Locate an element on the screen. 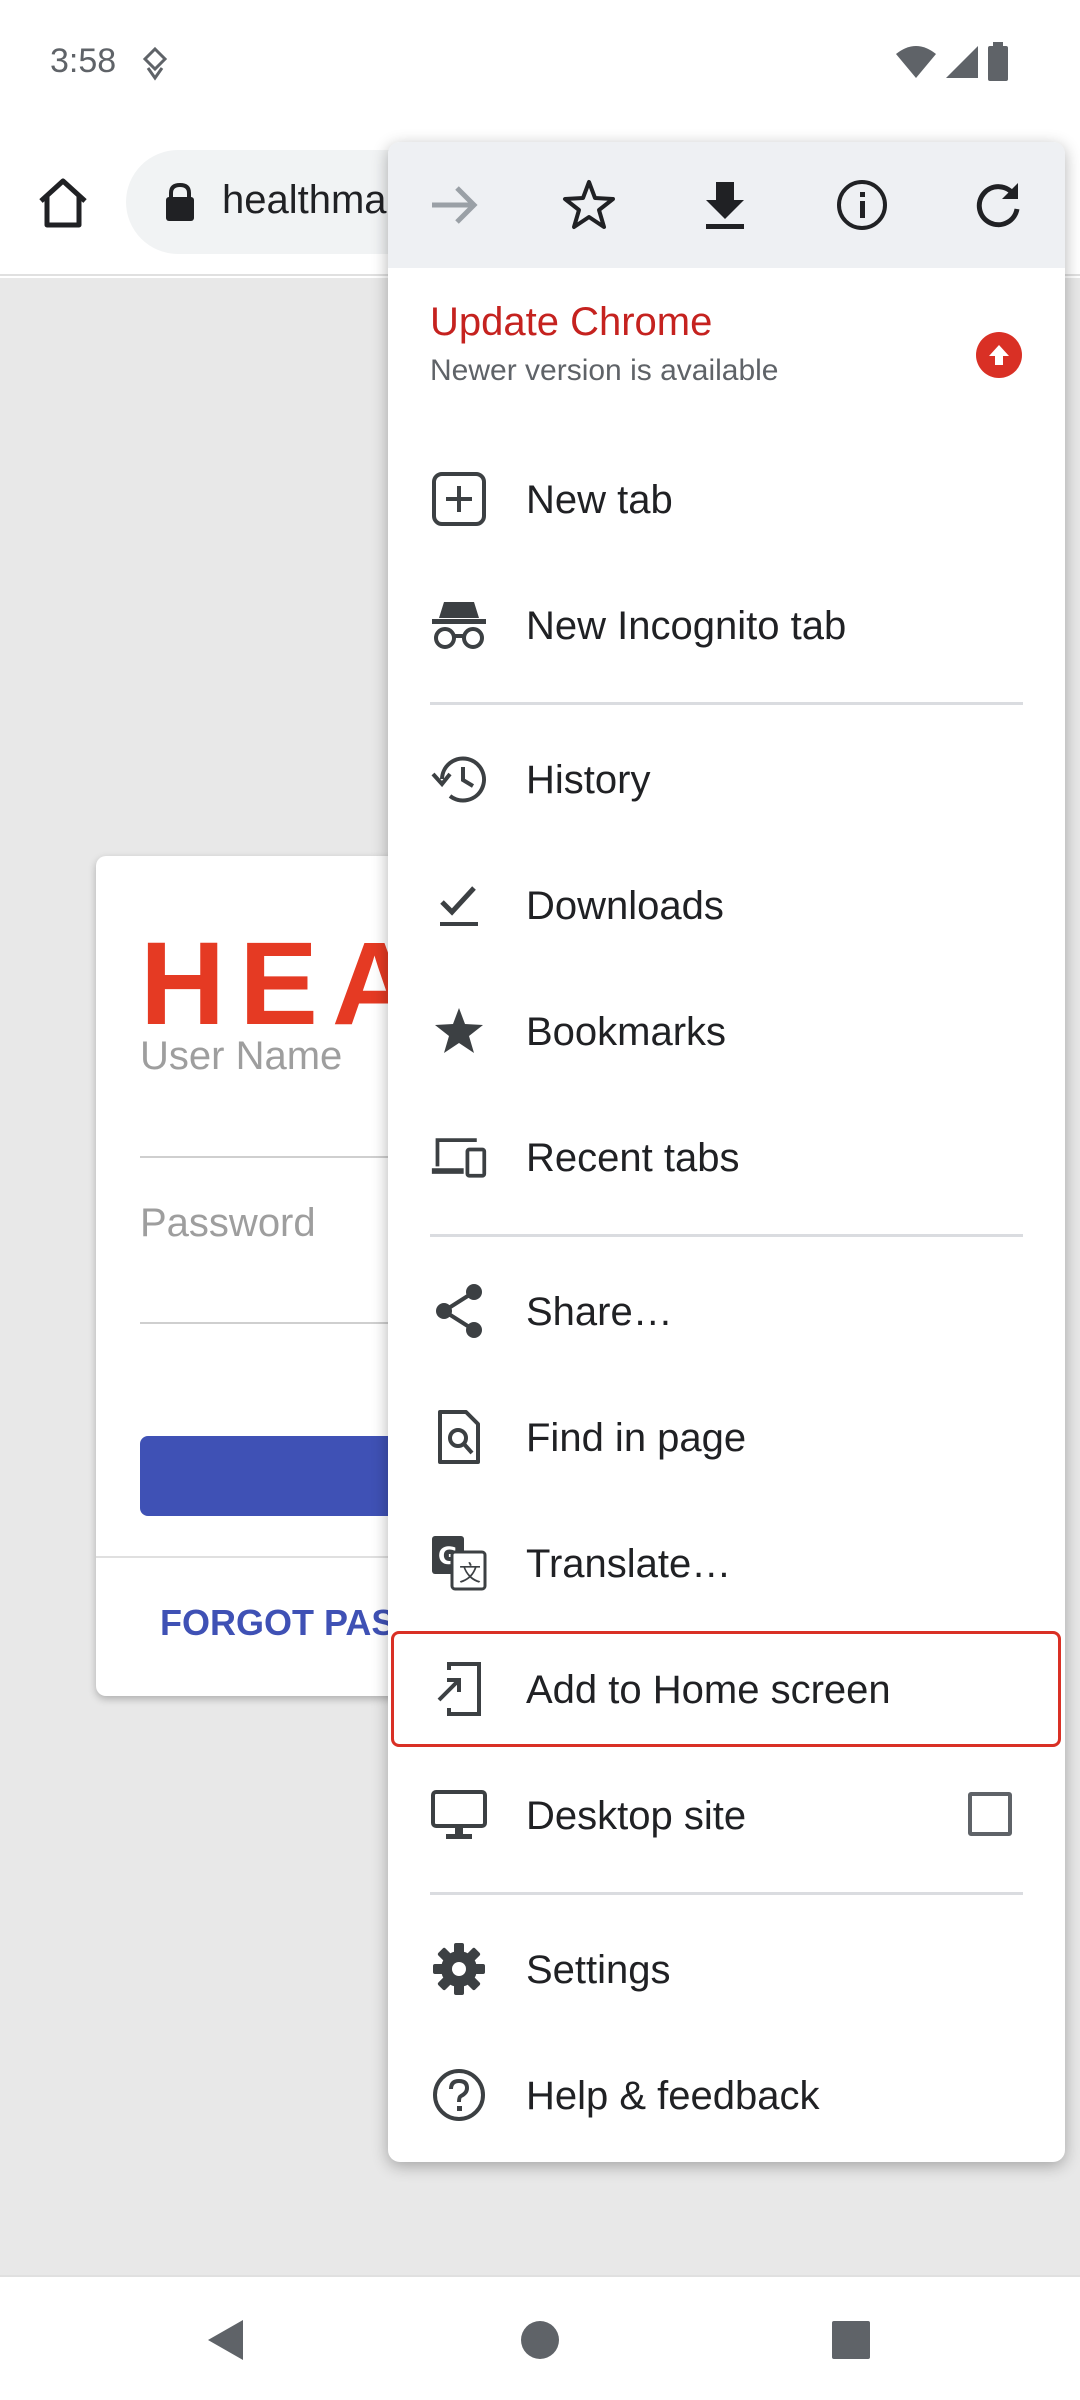  update-subtitle: Newer version is available is located at coordinates (604, 370).